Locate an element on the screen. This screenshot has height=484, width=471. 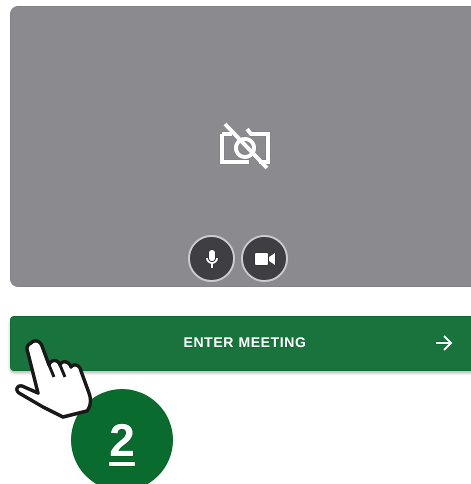
video-camera-icon is located at coordinates (264, 258).